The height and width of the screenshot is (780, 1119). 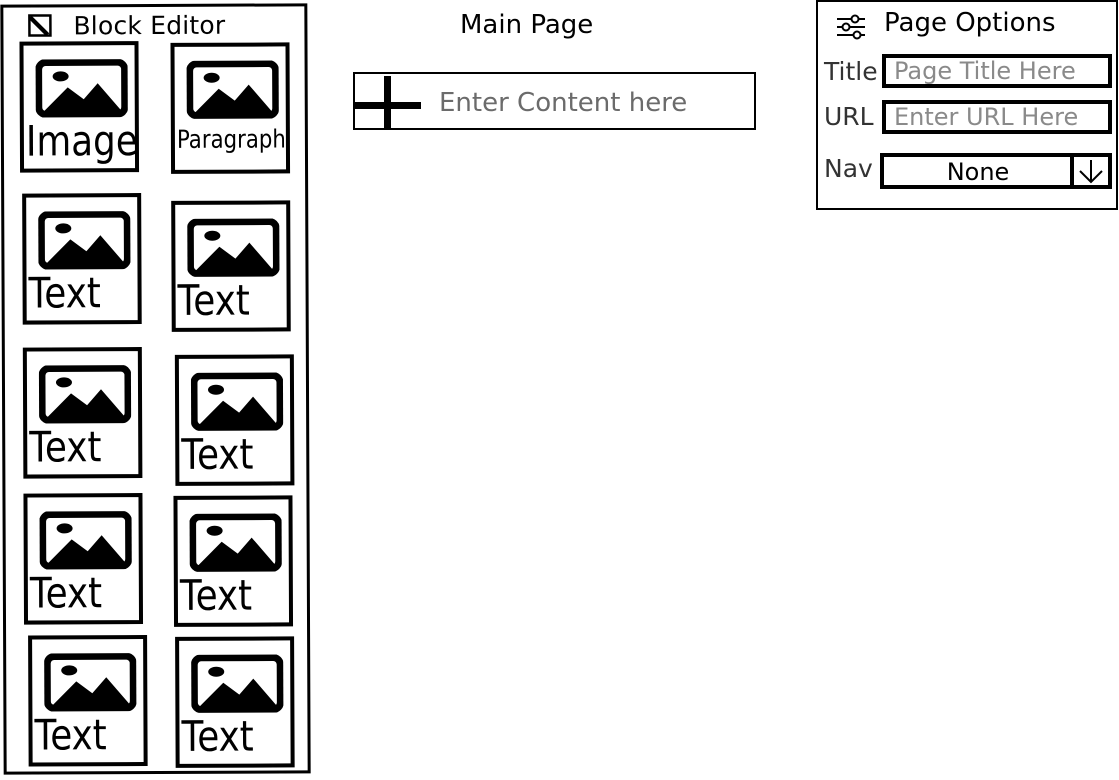 What do you see at coordinates (563, 103) in the screenshot?
I see `content-placeholder: Enter Content here` at bounding box center [563, 103].